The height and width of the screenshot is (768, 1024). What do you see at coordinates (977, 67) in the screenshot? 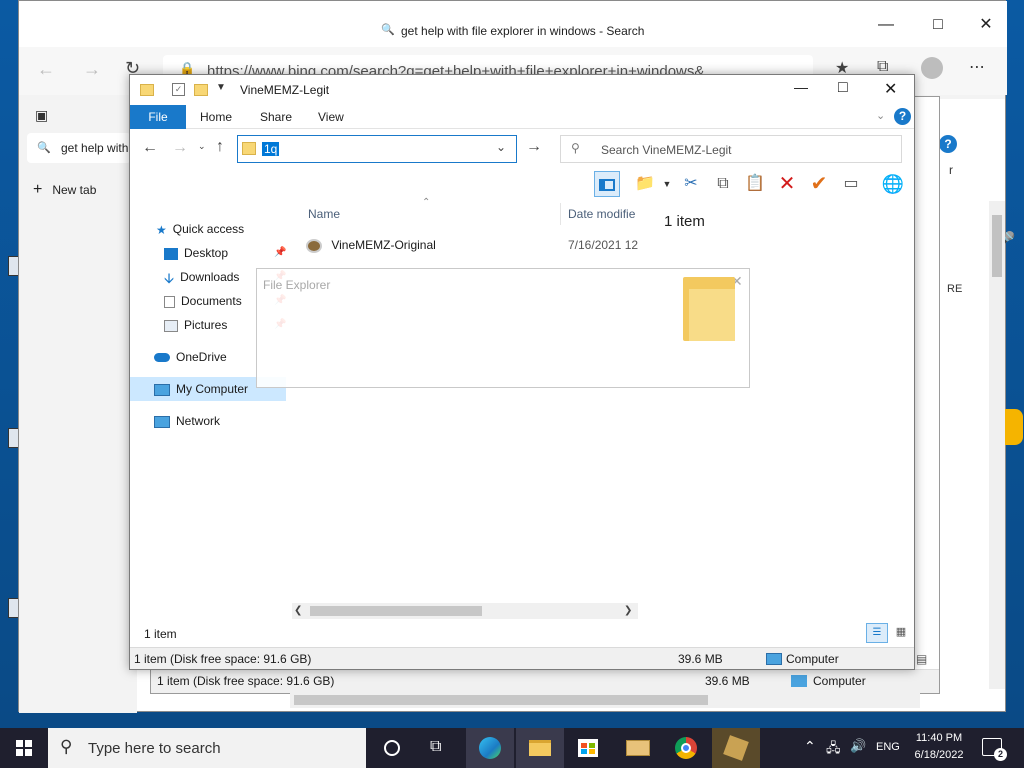
I see `more-options-icon: ⋯` at bounding box center [977, 67].